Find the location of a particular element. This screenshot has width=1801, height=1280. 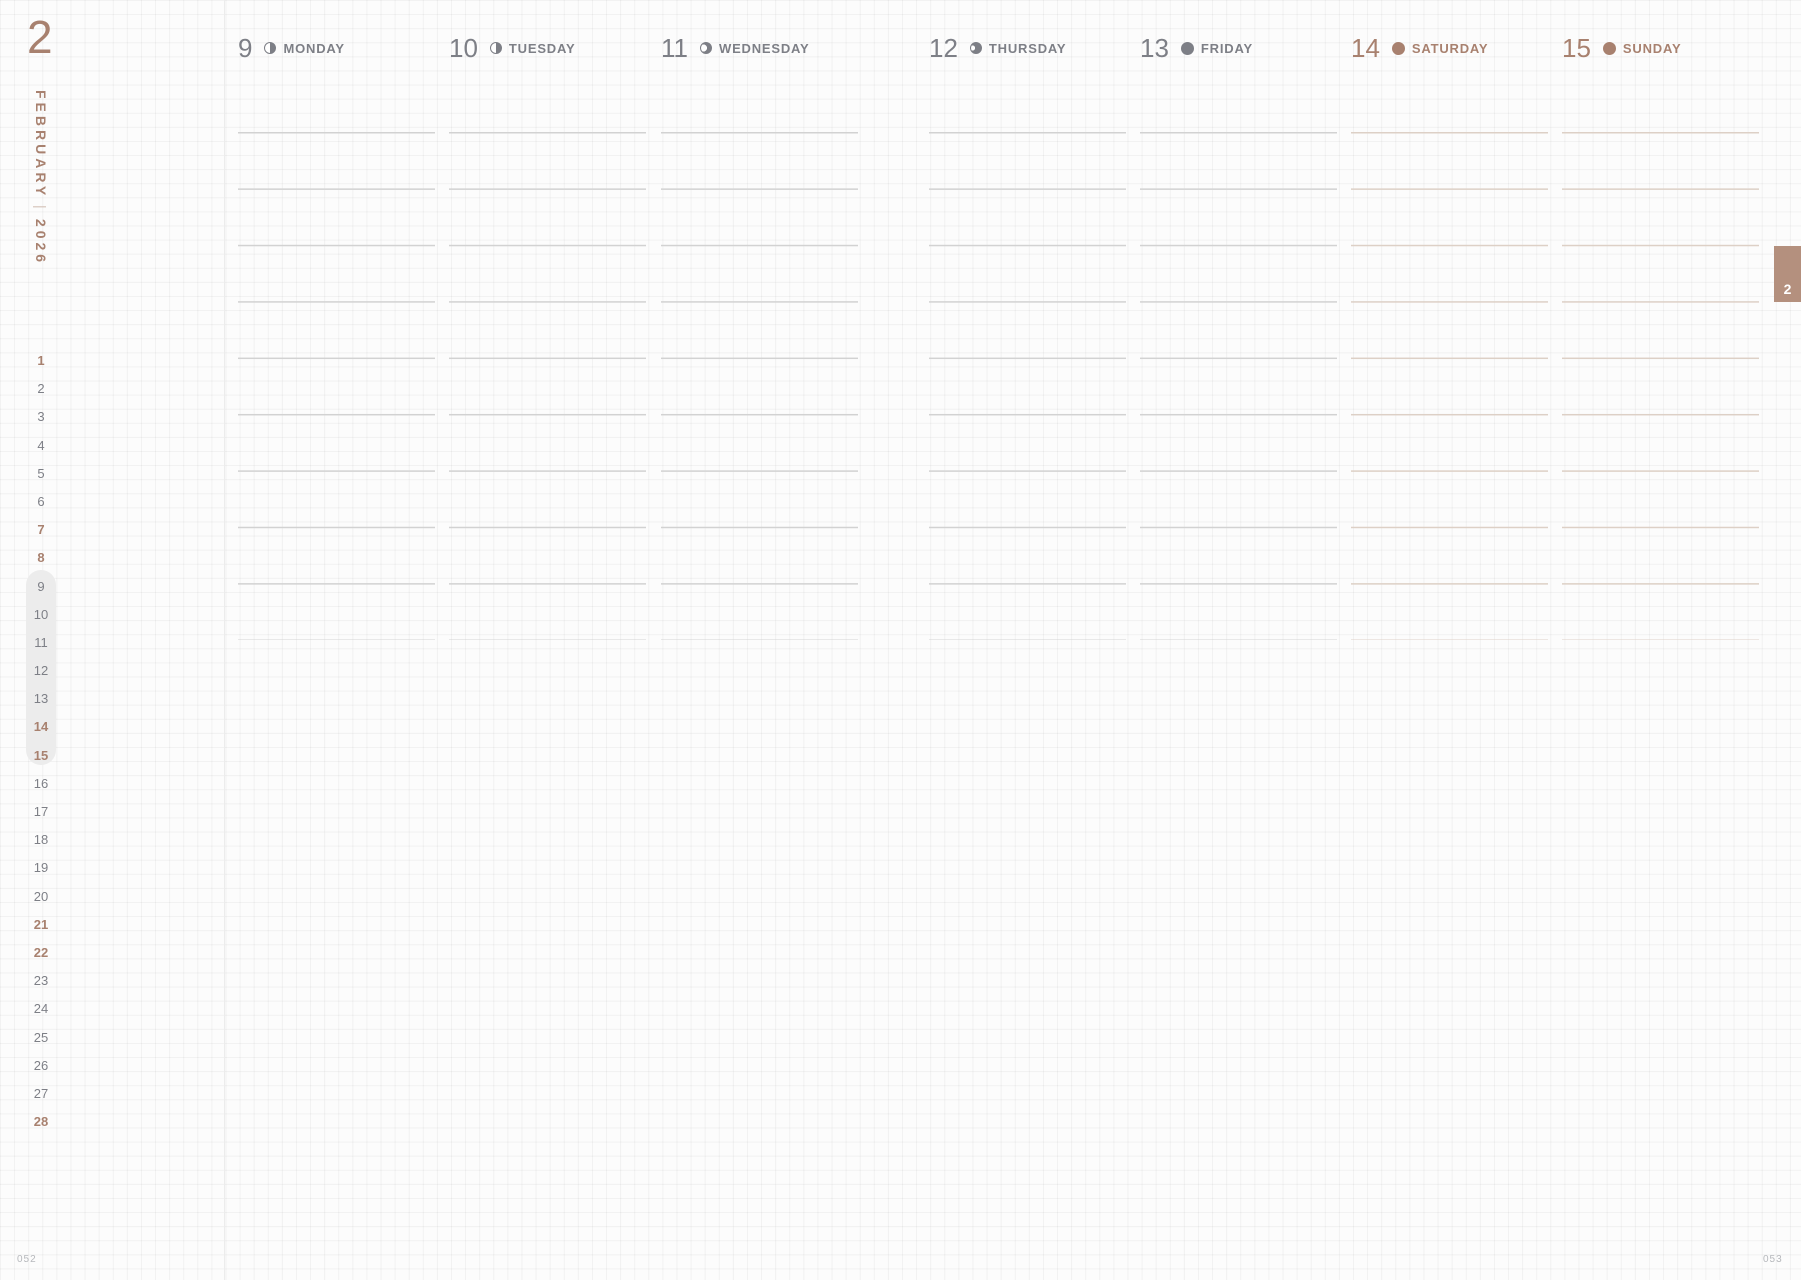

day-link-15: 15 is located at coordinates (41, 756).